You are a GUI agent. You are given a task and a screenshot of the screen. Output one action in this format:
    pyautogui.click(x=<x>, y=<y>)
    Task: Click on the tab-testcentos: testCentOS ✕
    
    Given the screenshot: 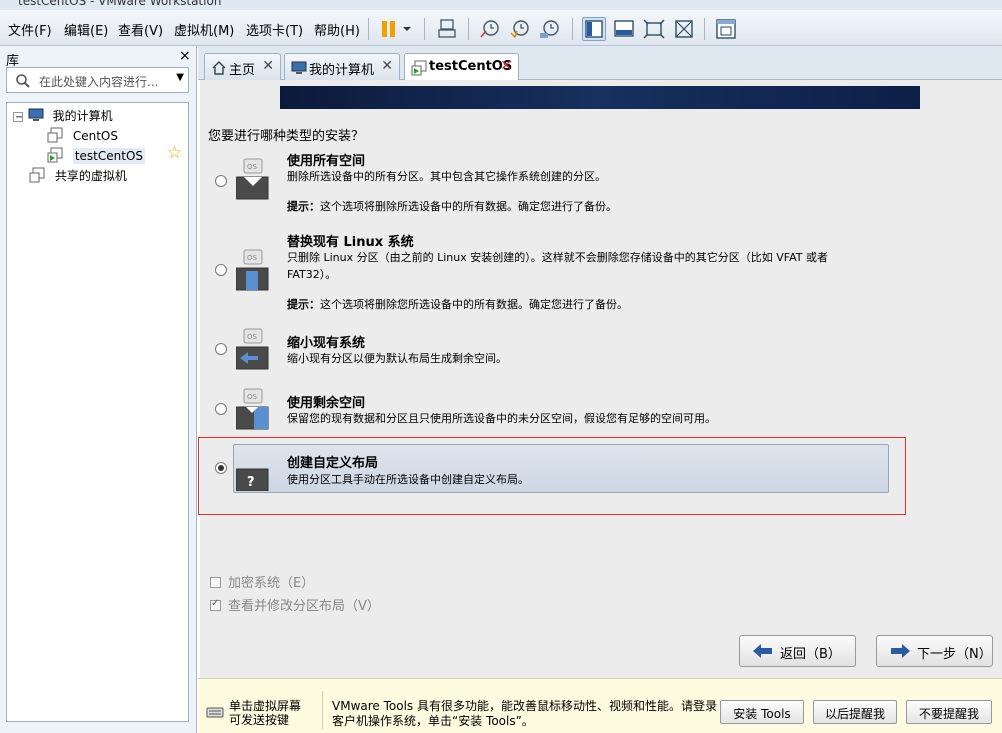 What is the action you would take?
    pyautogui.click(x=461, y=67)
    